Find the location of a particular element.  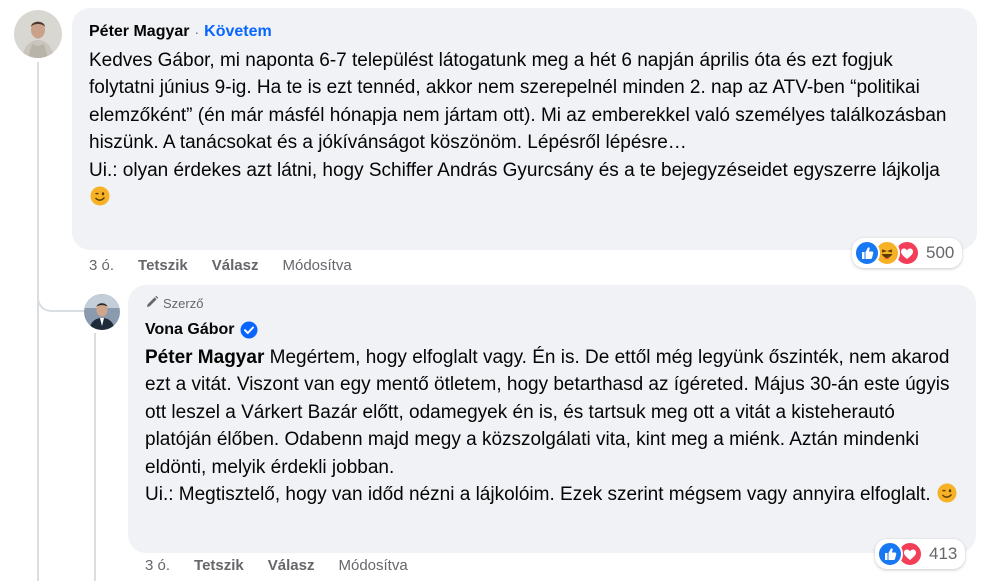

follow-button: Követem is located at coordinates (238, 32).